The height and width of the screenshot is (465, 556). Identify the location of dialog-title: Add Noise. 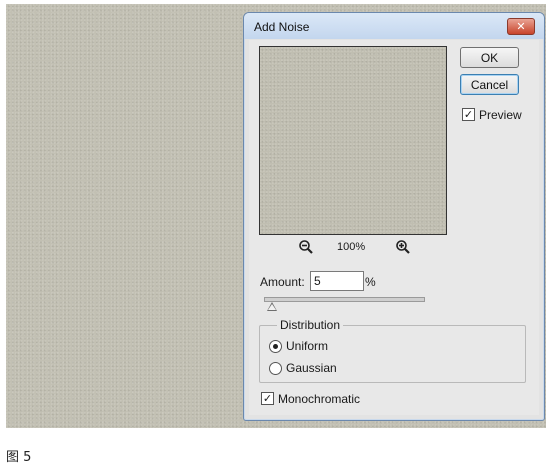
(282, 27).